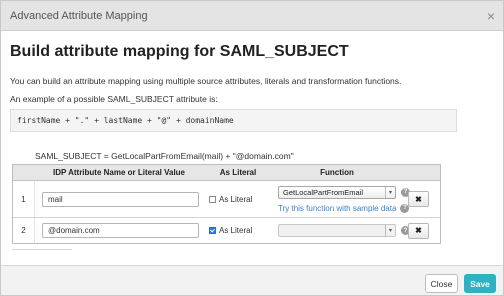  I want to click on function-cell: ▾ ?, so click(341, 230).